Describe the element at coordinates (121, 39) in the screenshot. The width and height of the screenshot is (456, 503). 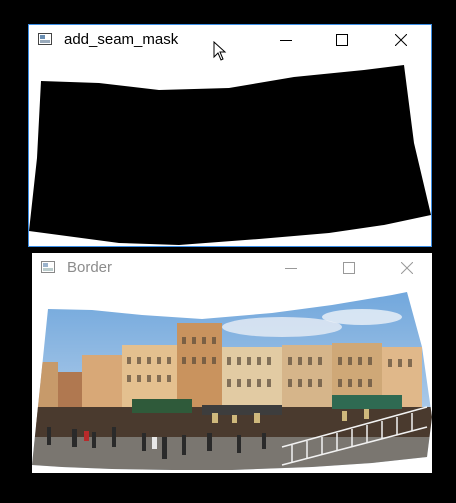
I see `window-title: add_seam_mask` at that location.